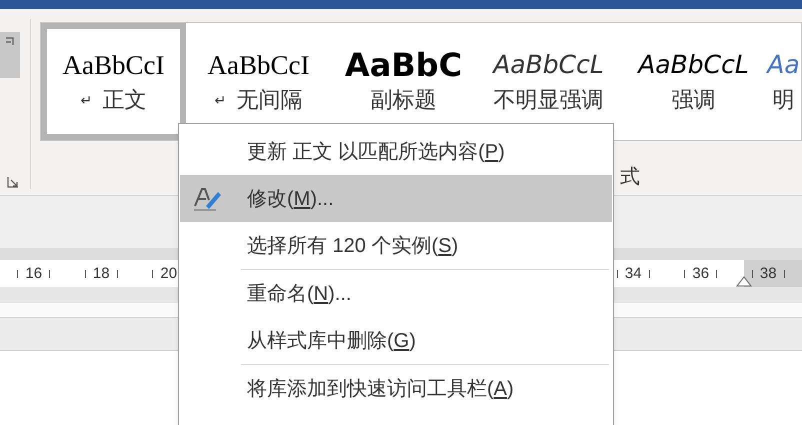  What do you see at coordinates (783, 100) in the screenshot?
I see `style-name: 明` at bounding box center [783, 100].